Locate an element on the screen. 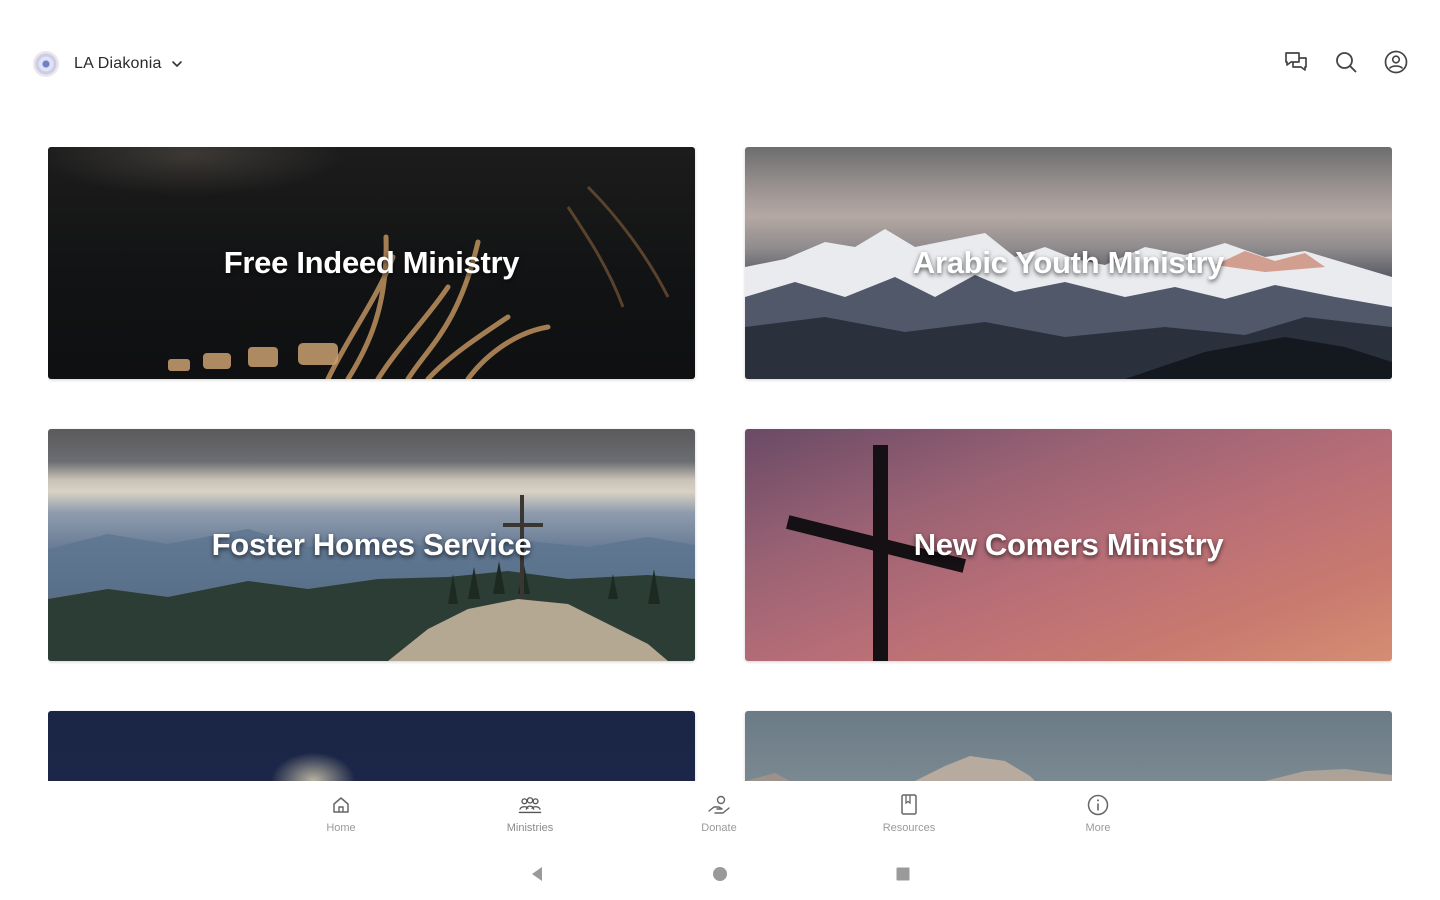 The height and width of the screenshot is (900, 1440). card-title: New Comers Ministry is located at coordinates (1068, 544).